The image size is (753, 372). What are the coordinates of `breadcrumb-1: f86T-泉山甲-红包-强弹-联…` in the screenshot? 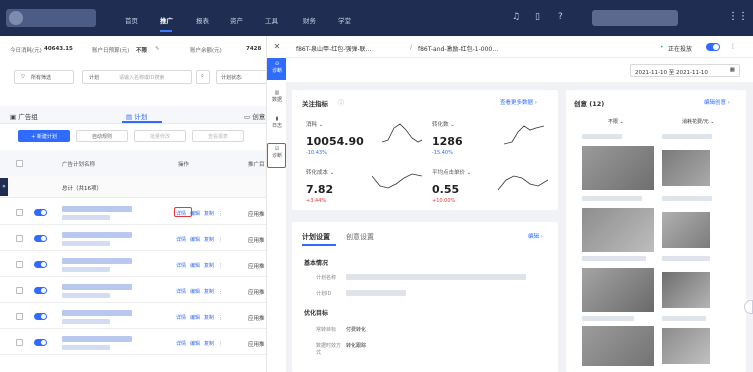 It's located at (334, 48).